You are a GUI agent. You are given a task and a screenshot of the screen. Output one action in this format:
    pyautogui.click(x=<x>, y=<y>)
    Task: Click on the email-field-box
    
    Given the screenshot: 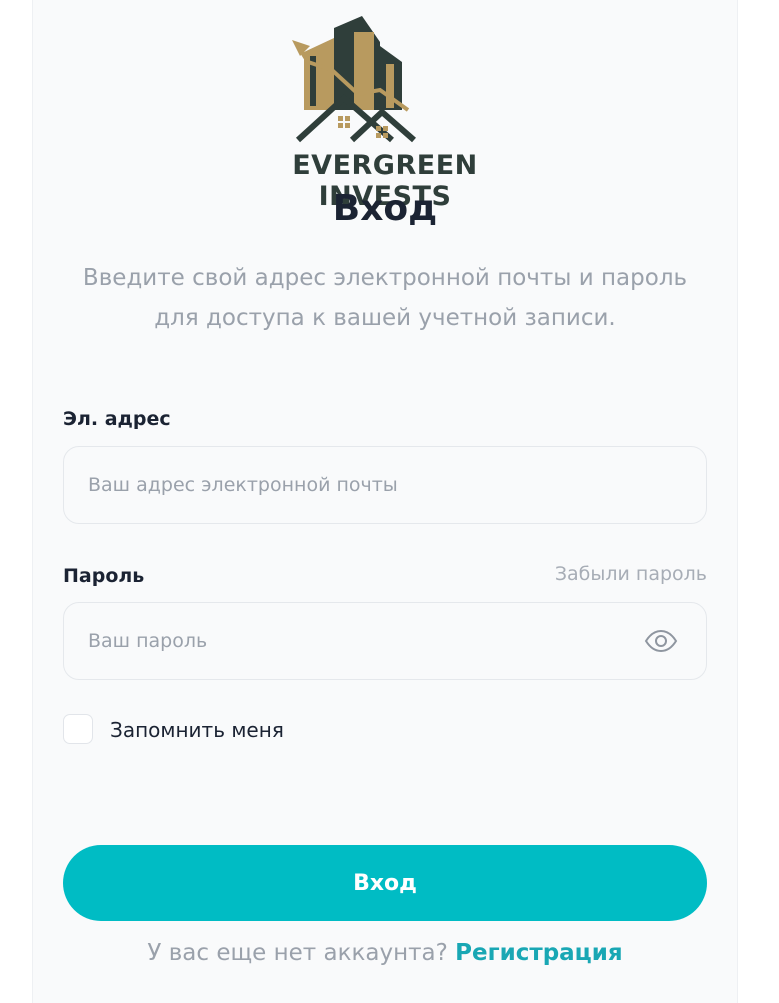 What is the action you would take?
    pyautogui.click(x=385, y=485)
    